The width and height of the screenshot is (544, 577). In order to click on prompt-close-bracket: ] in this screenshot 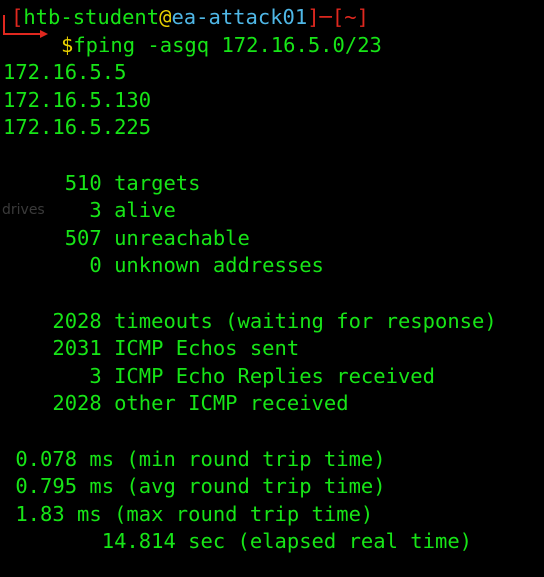, I will do `click(362, 17)`.